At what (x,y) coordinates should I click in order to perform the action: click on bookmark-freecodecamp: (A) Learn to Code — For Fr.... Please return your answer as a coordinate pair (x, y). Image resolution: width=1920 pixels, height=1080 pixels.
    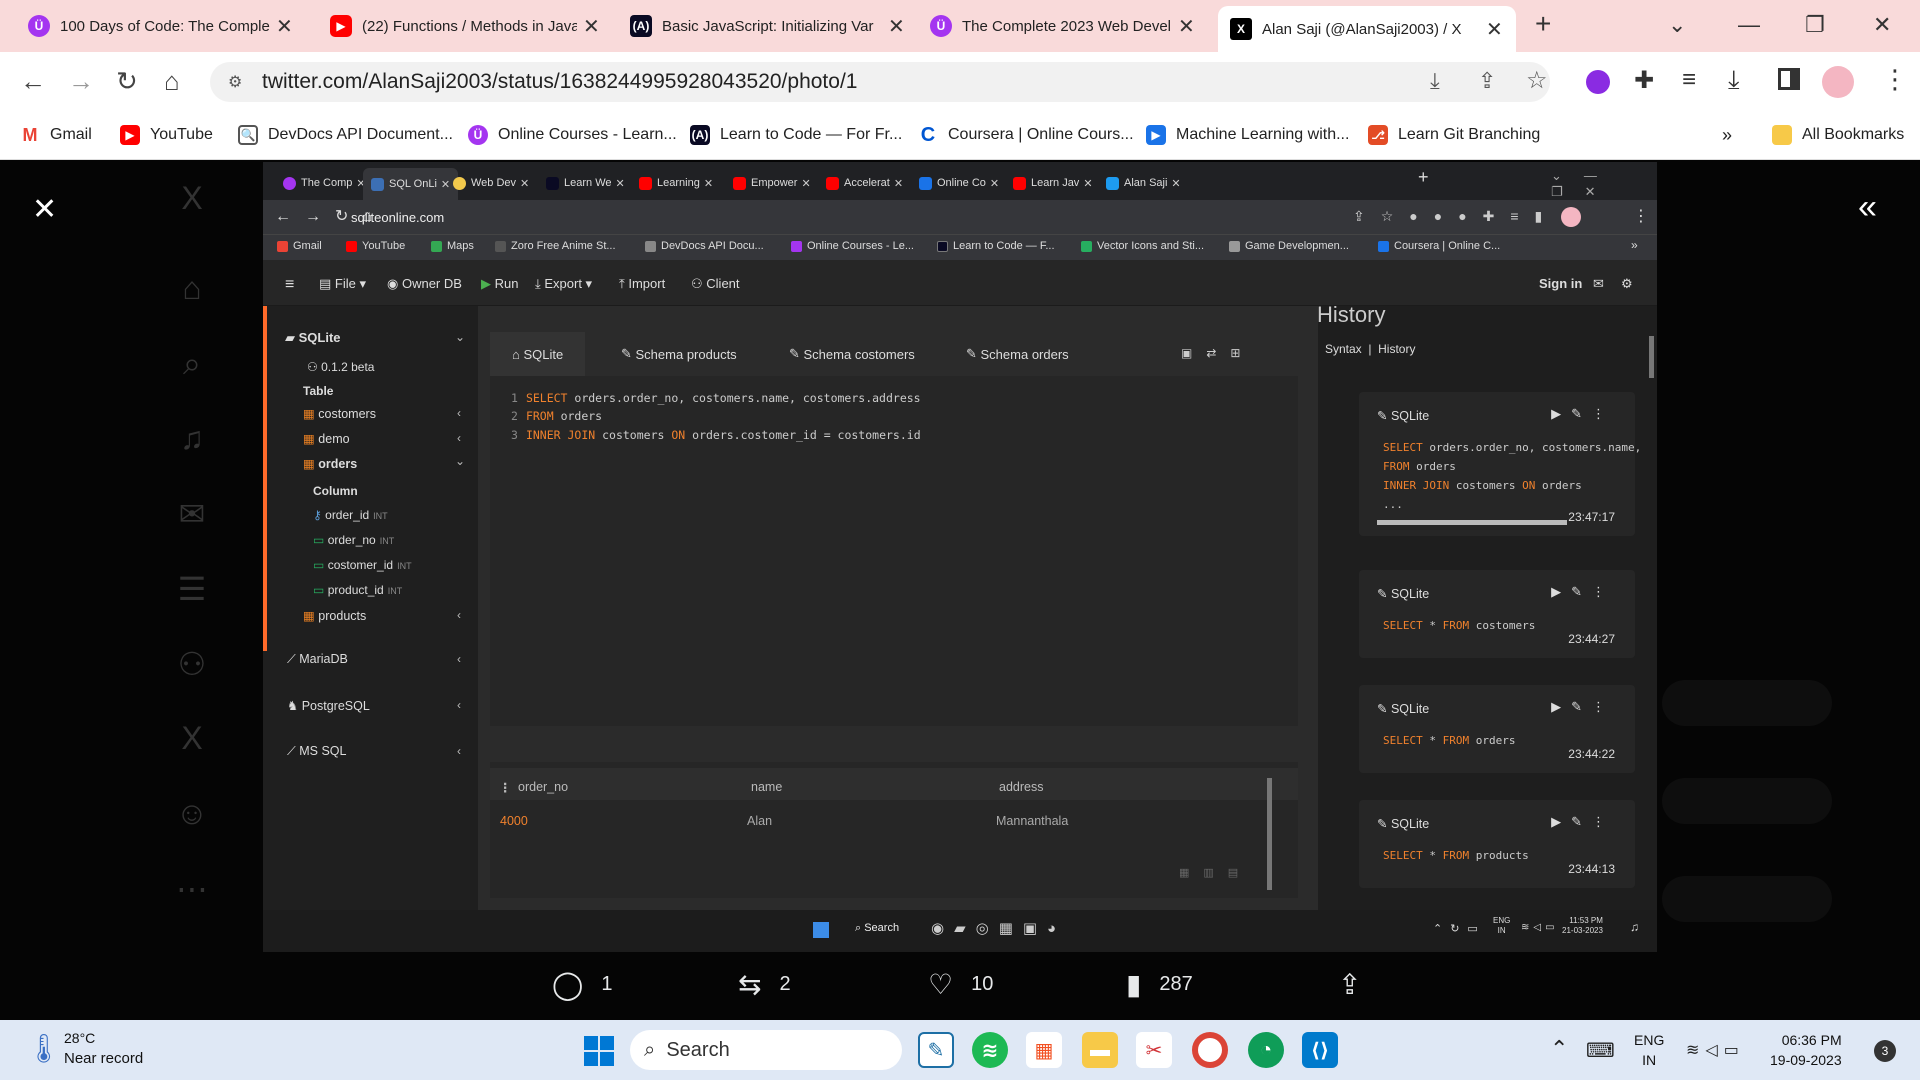
    Looking at the image, I should click on (796, 135).